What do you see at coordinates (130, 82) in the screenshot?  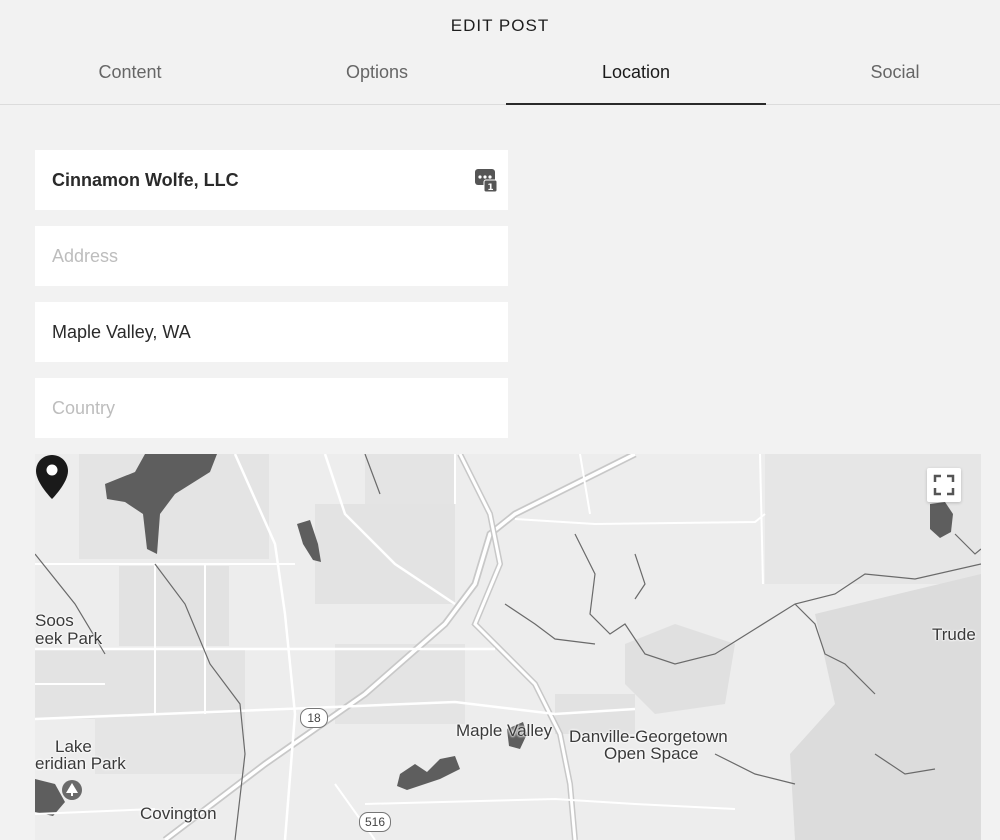 I see `tab-content: Content` at bounding box center [130, 82].